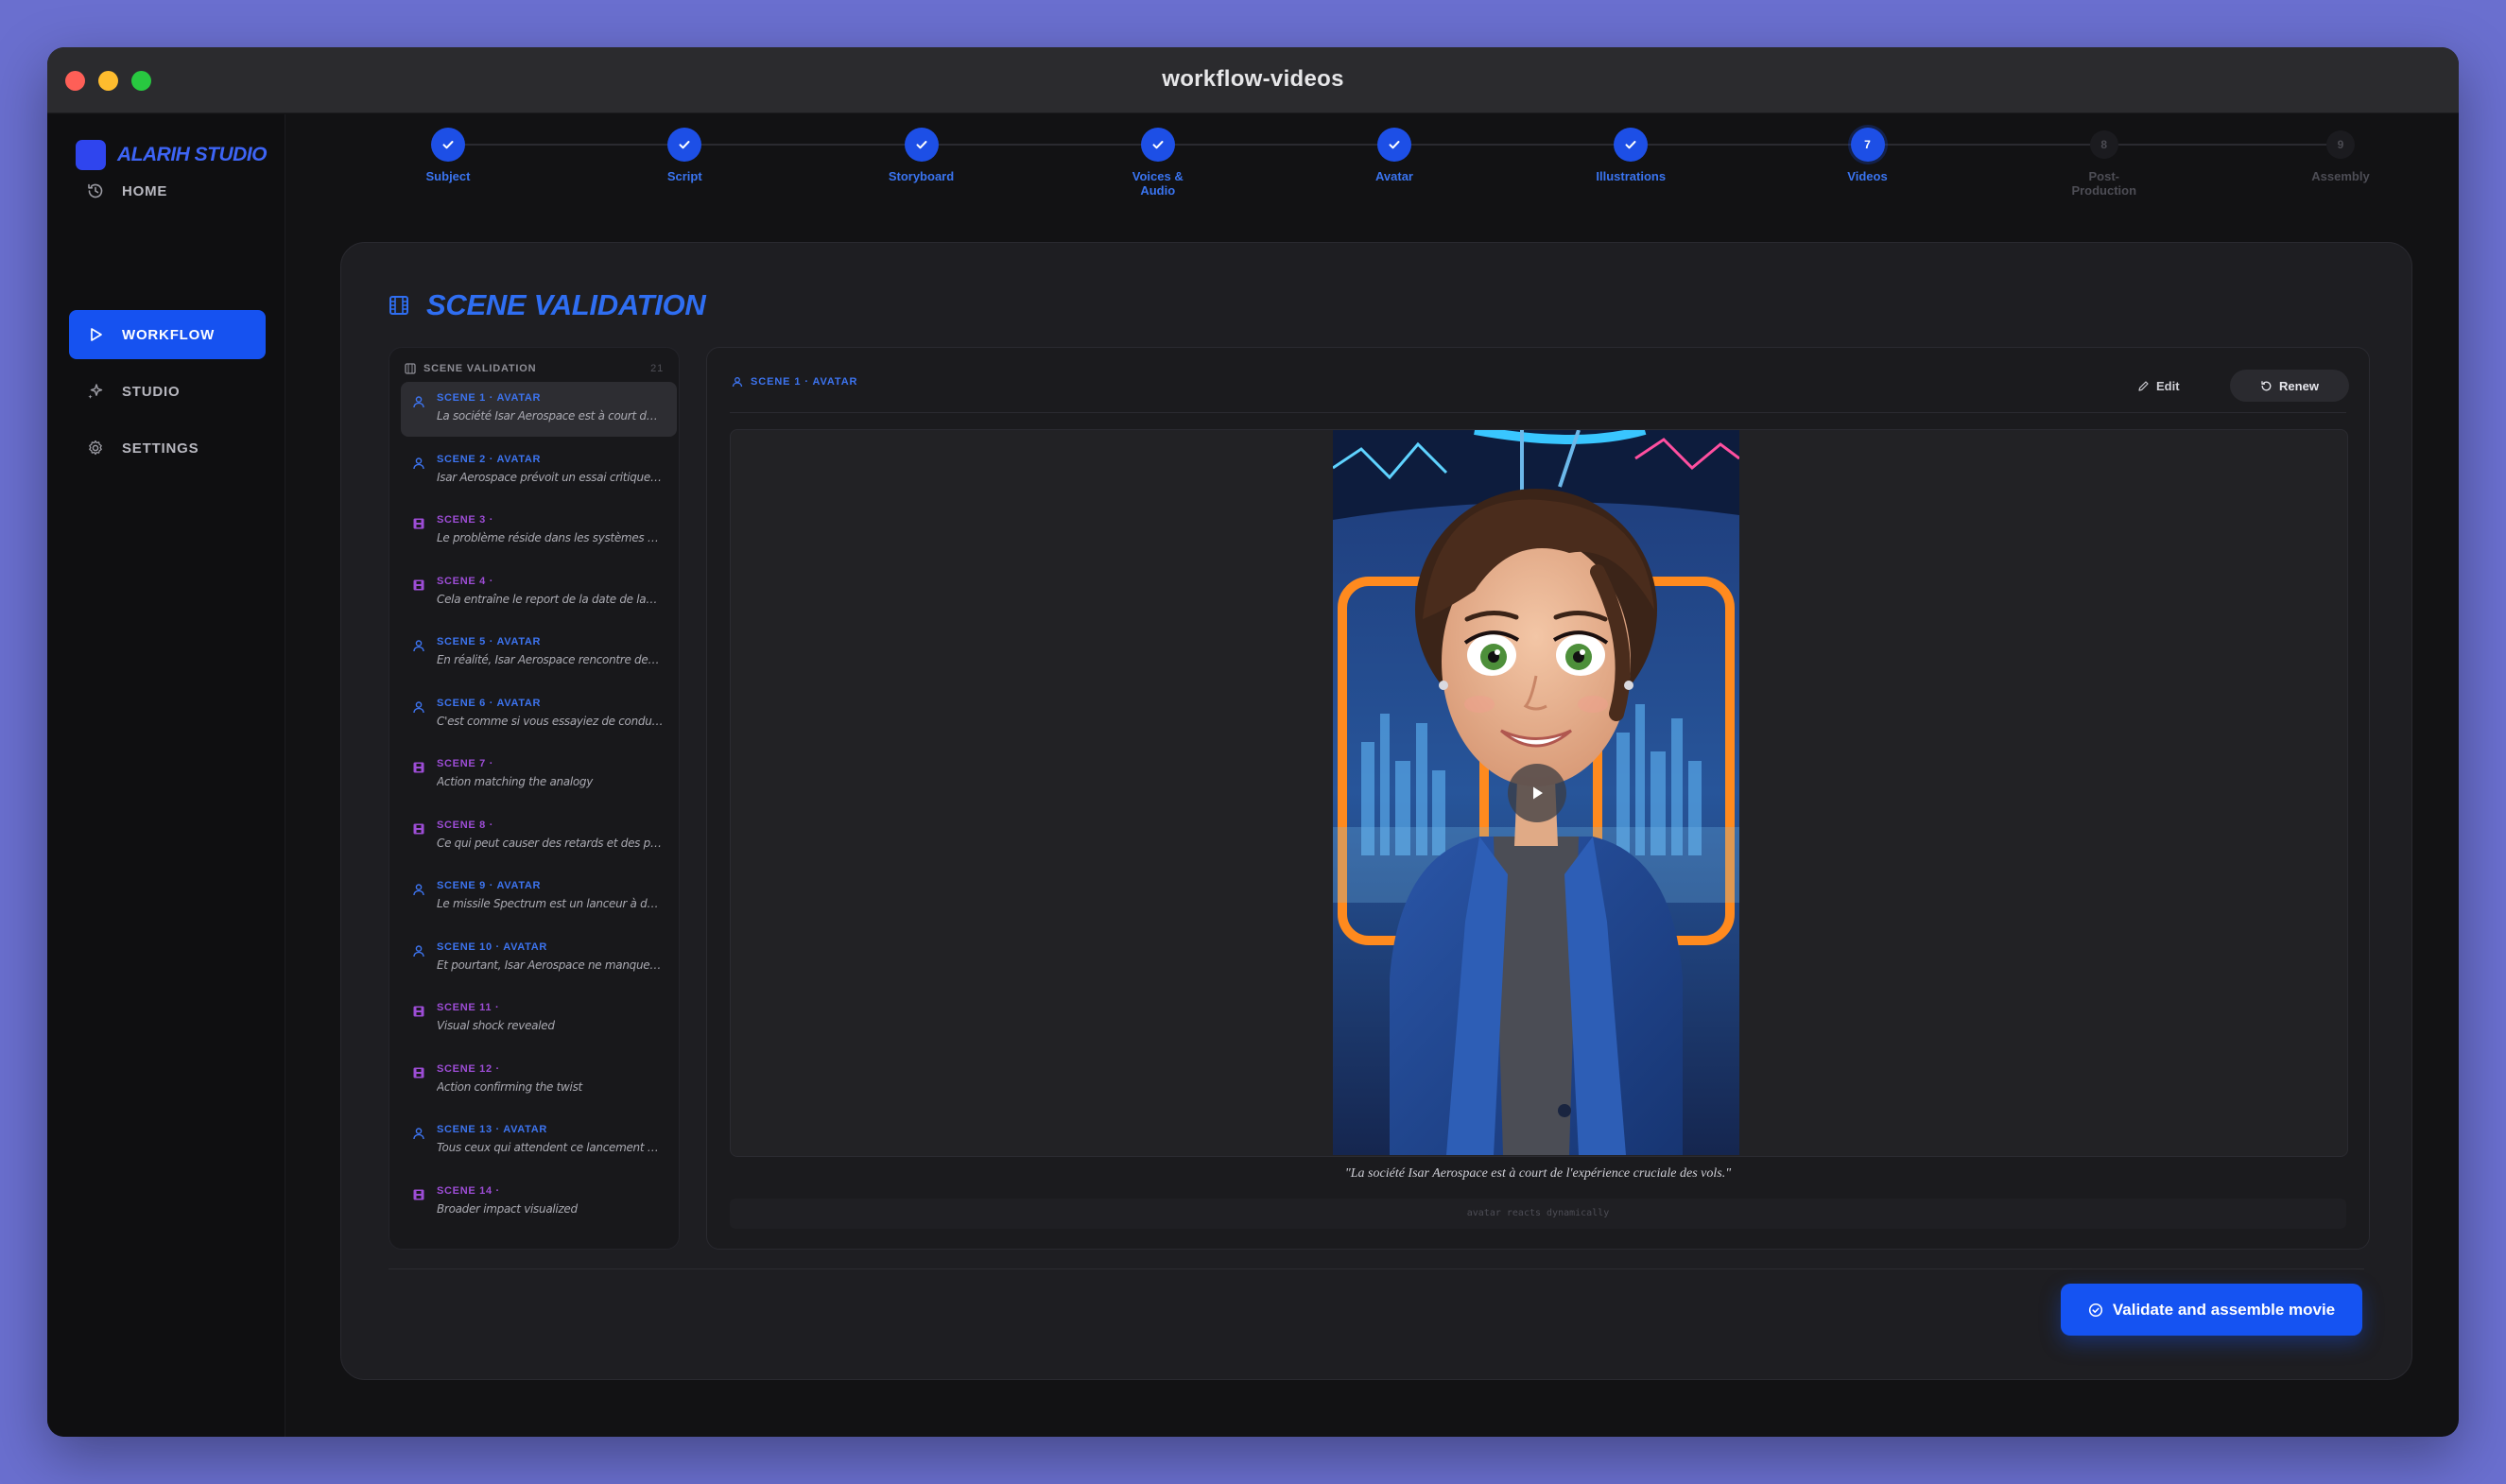 The image size is (2506, 1484). Describe the element at coordinates (489, 398) in the screenshot. I see `scene-item-title: SCENE 1 · AVATAR` at that location.